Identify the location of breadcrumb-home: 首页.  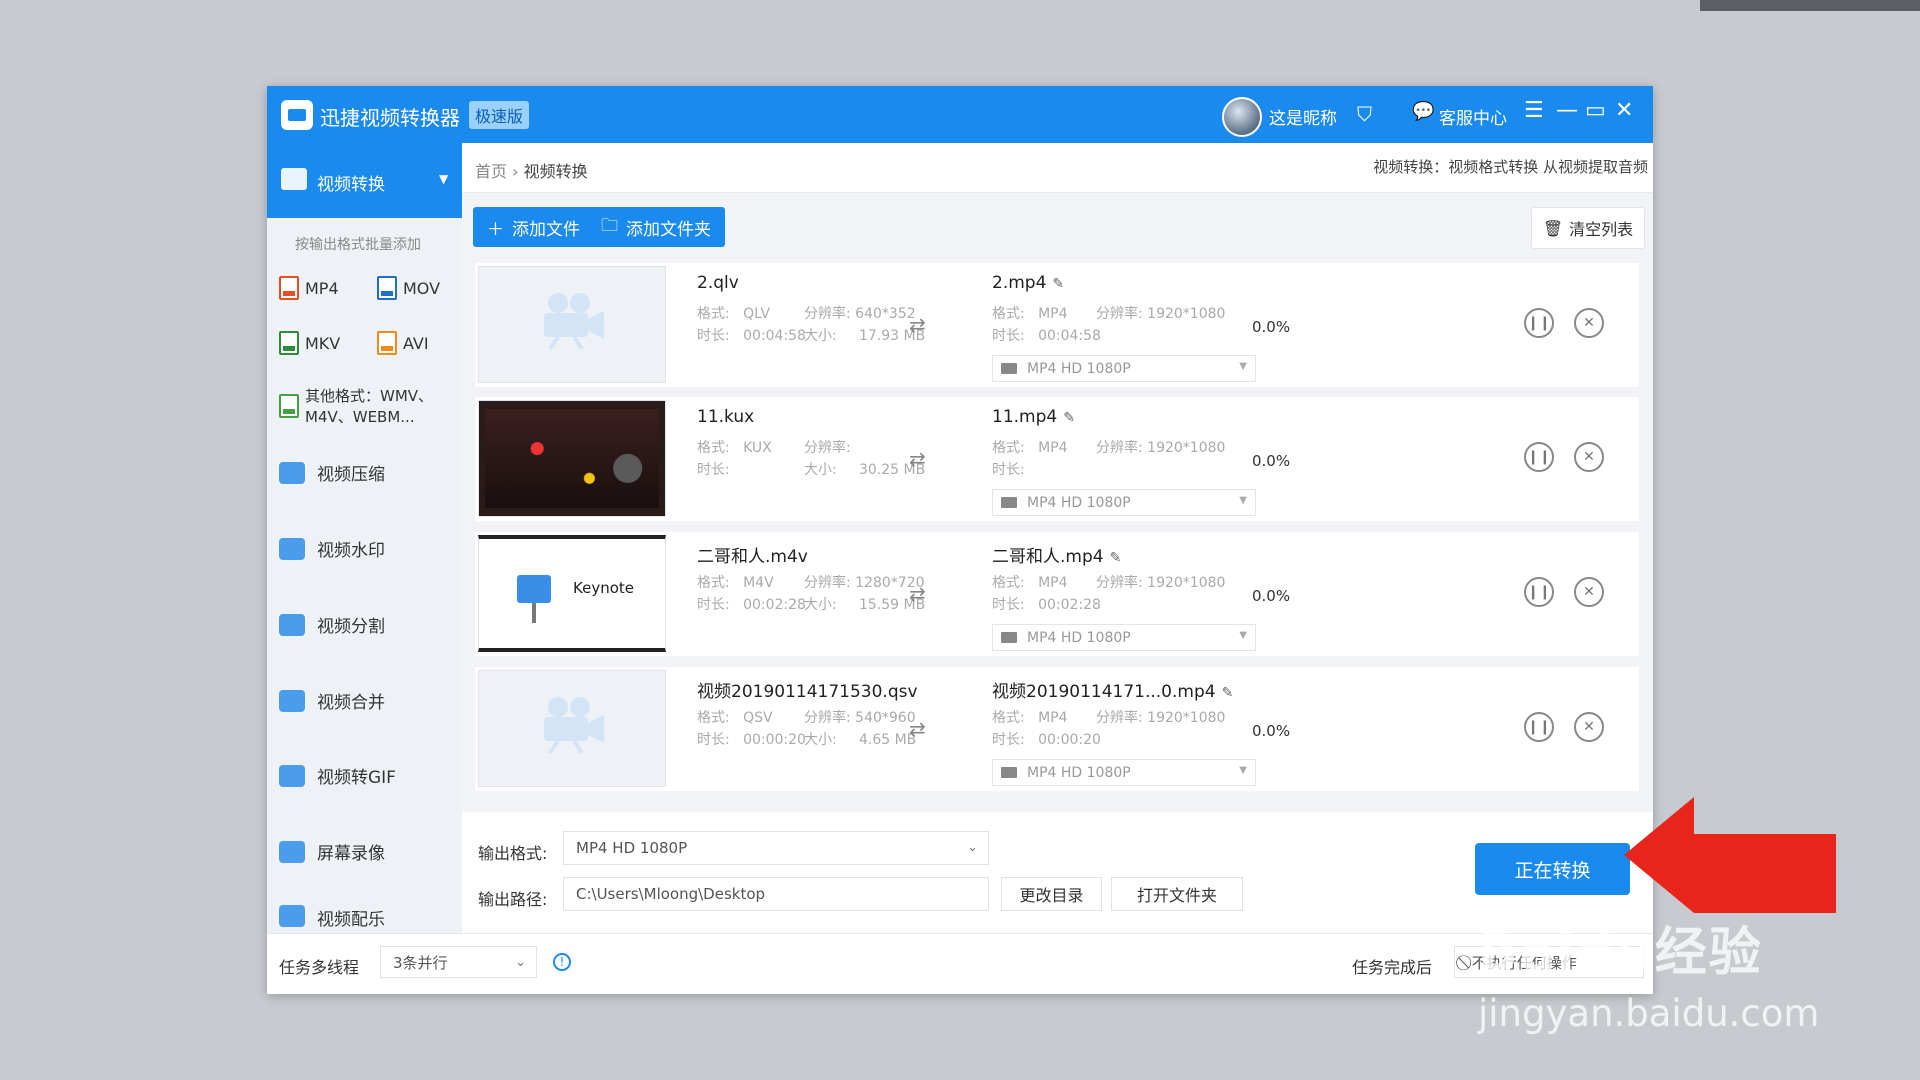
(491, 171).